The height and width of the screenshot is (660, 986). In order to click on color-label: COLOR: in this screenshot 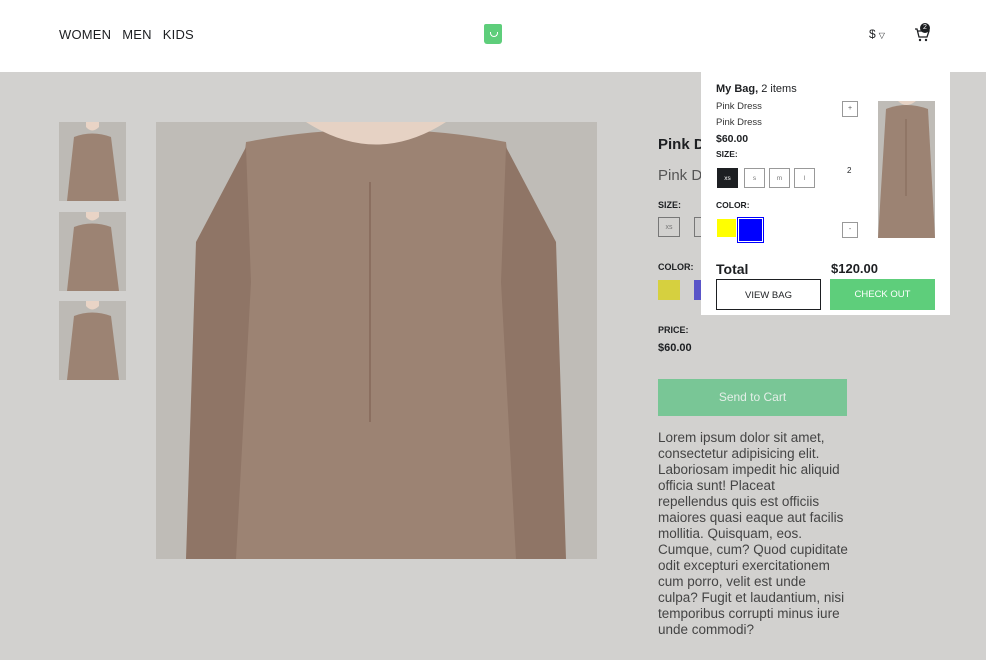, I will do `click(676, 267)`.